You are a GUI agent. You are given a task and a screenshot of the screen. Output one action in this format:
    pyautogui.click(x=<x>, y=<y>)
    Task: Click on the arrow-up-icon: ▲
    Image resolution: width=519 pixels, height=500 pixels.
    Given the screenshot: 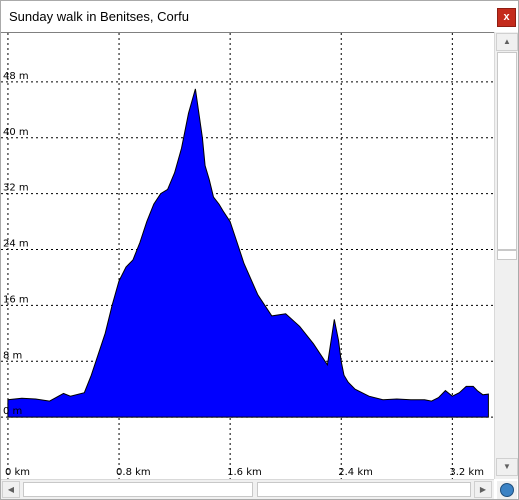 What is the action you would take?
    pyautogui.click(x=507, y=41)
    